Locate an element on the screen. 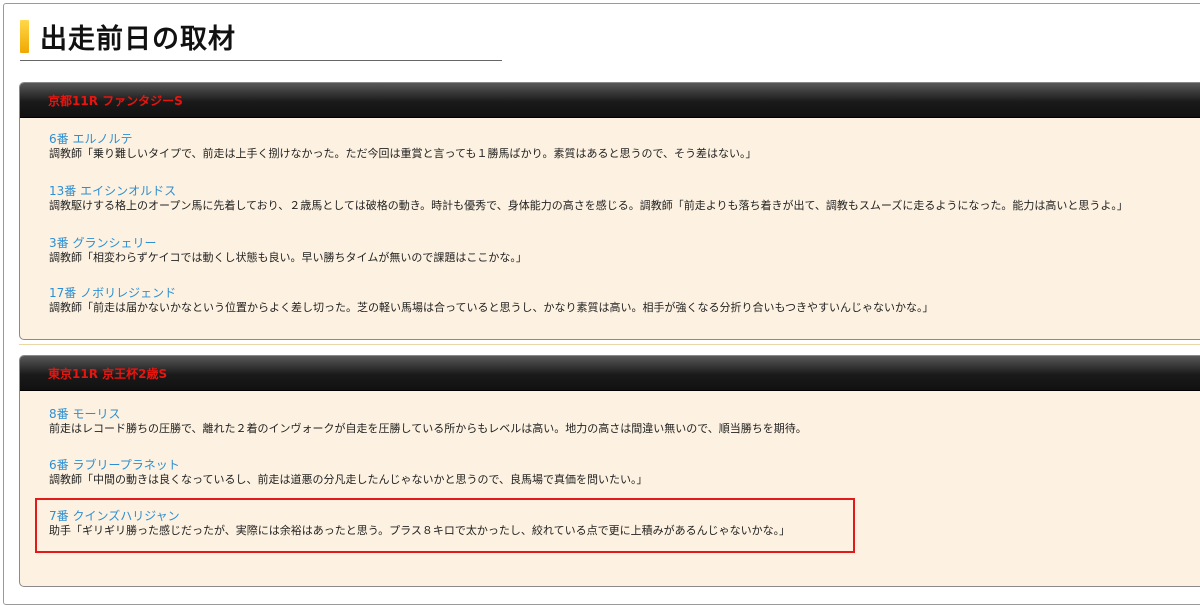 The width and height of the screenshot is (1200, 605). race-header: 京都11R ファンタジーS is located at coordinates (610, 100).